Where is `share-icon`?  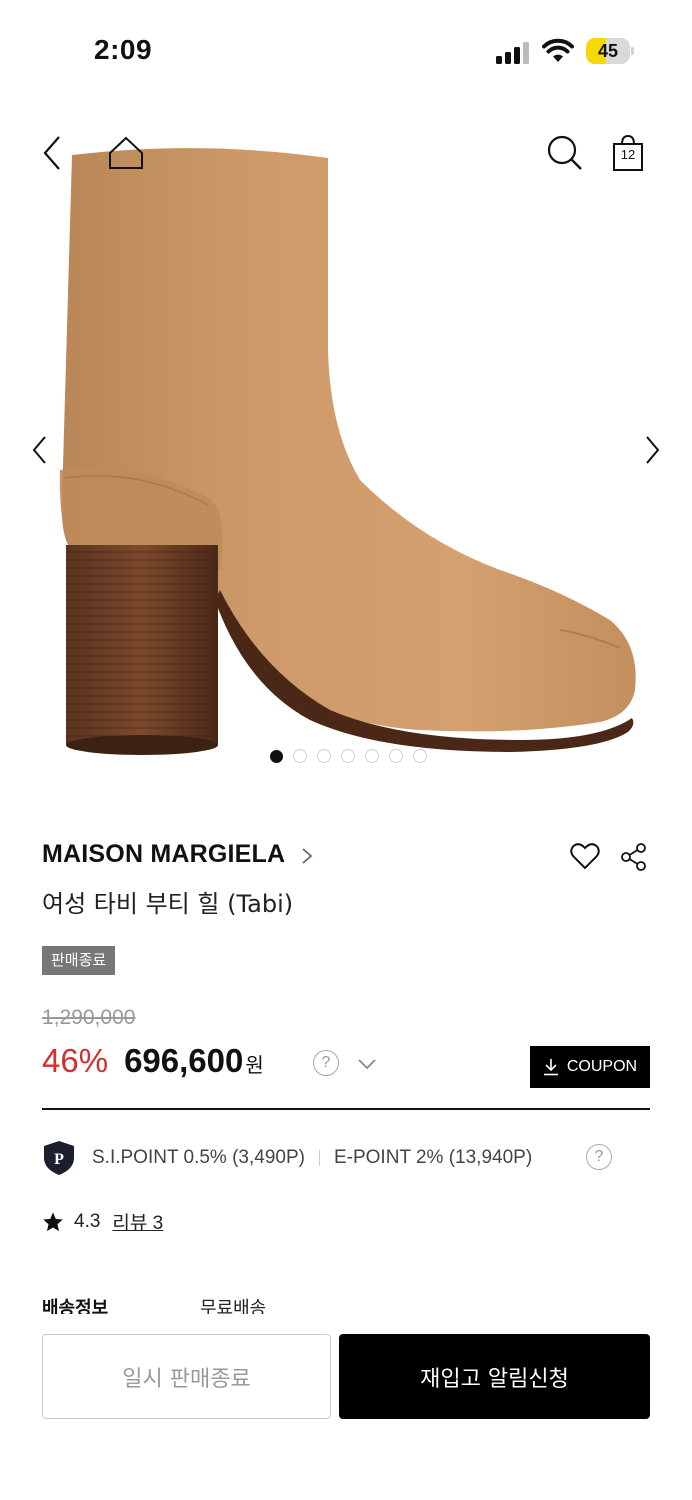
share-icon is located at coordinates (633, 857).